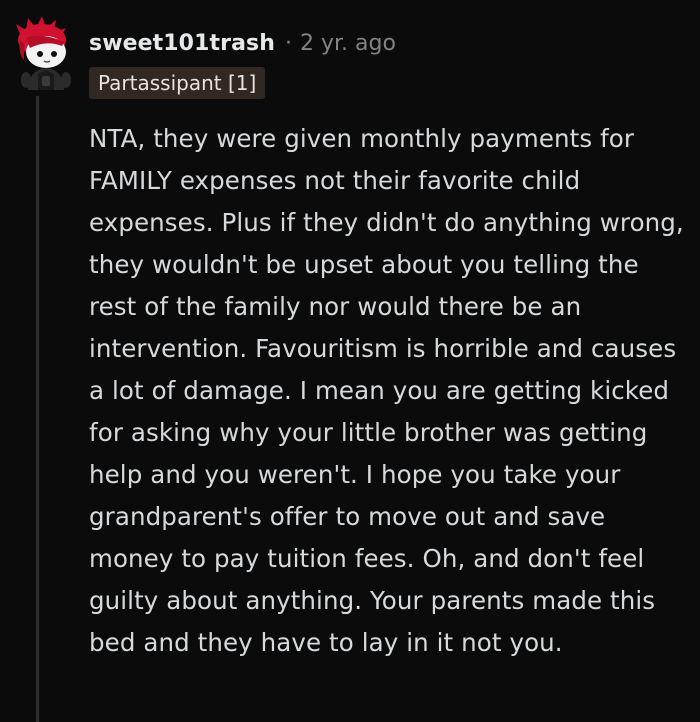 The height and width of the screenshot is (722, 700). I want to click on username-link: sweet101trash, so click(182, 43).